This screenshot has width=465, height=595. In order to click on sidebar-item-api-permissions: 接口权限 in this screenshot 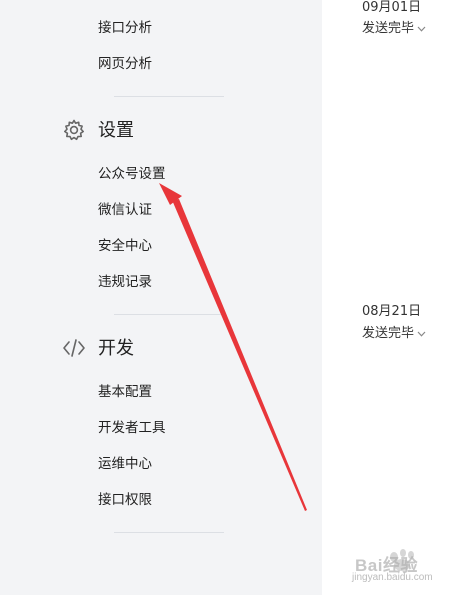, I will do `click(125, 500)`.